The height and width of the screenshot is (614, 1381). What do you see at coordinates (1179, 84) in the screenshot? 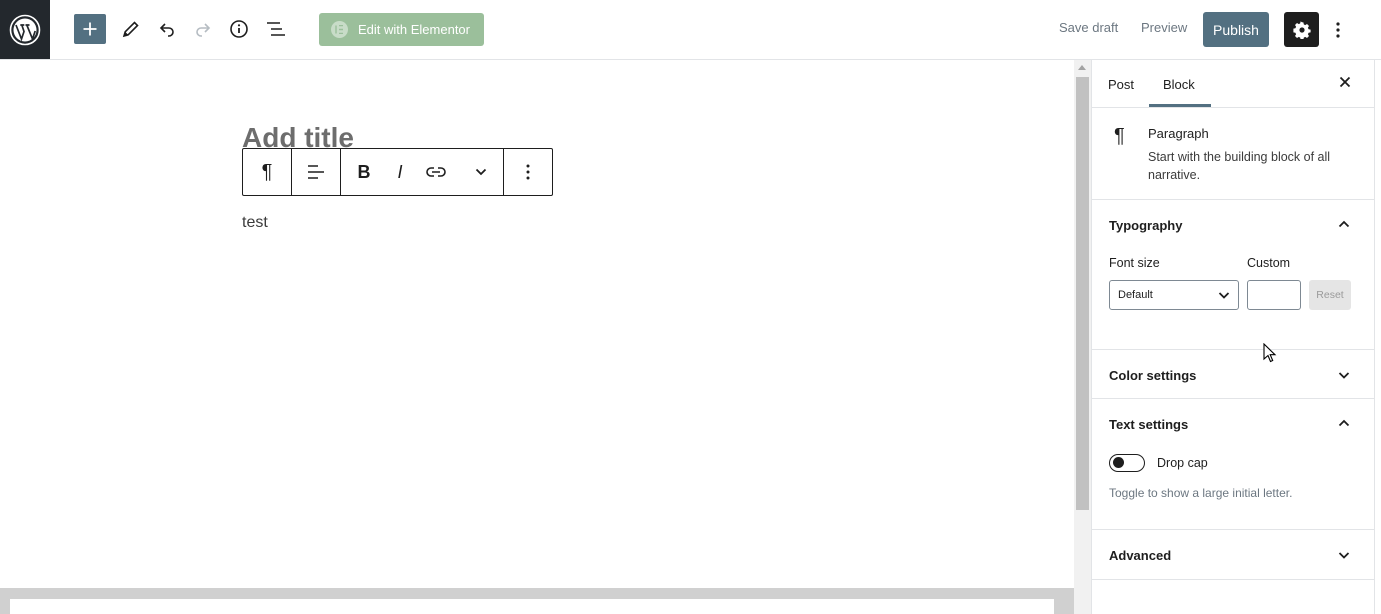
I see `tab-block: Block` at bounding box center [1179, 84].